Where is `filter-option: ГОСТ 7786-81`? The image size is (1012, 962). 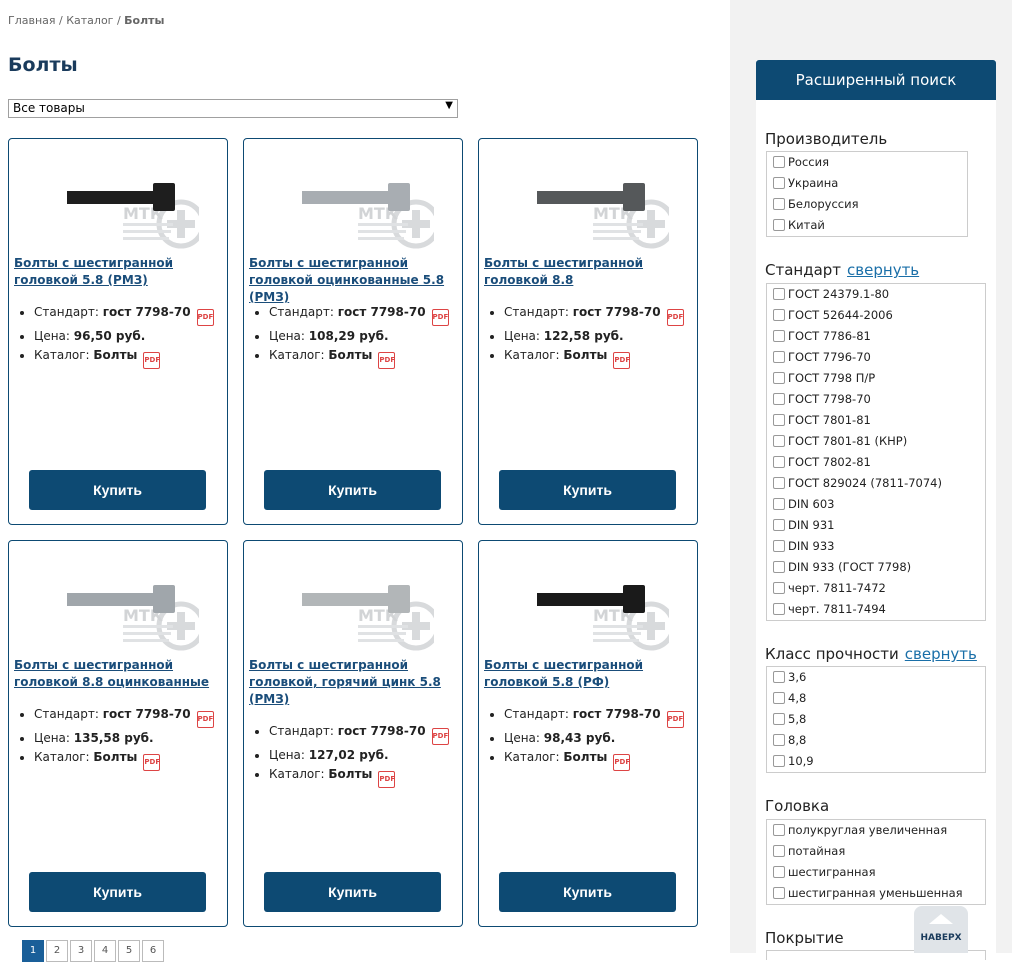 filter-option: ГОСТ 7786-81 is located at coordinates (876, 336).